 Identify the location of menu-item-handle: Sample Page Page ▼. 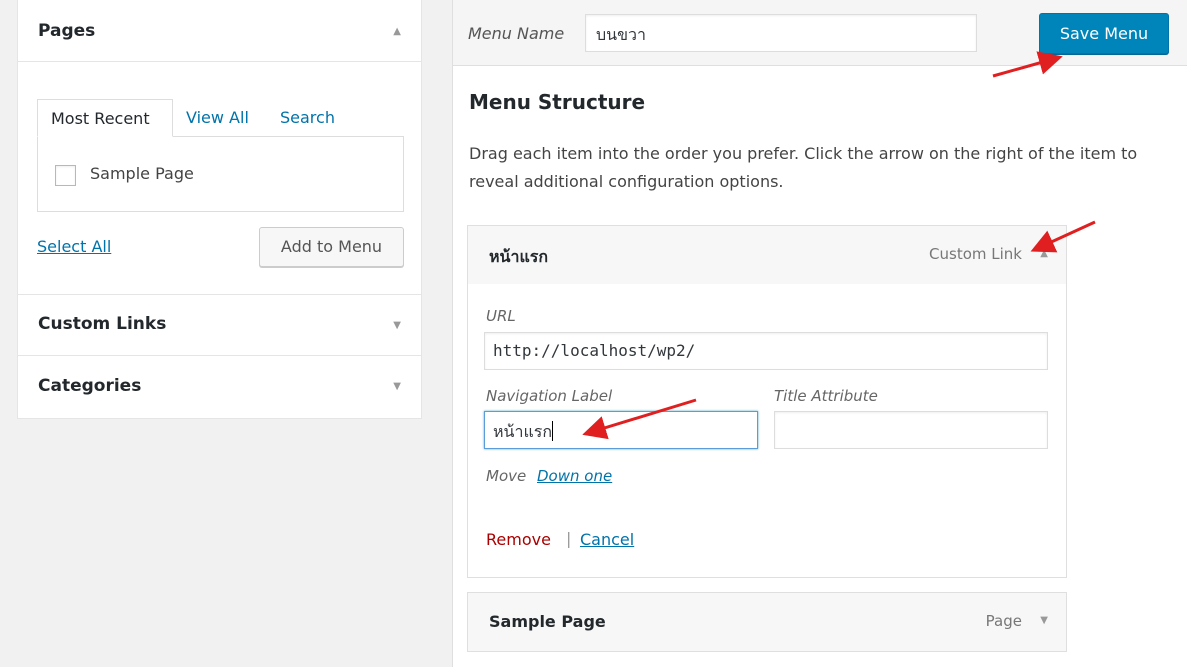
(767, 622).